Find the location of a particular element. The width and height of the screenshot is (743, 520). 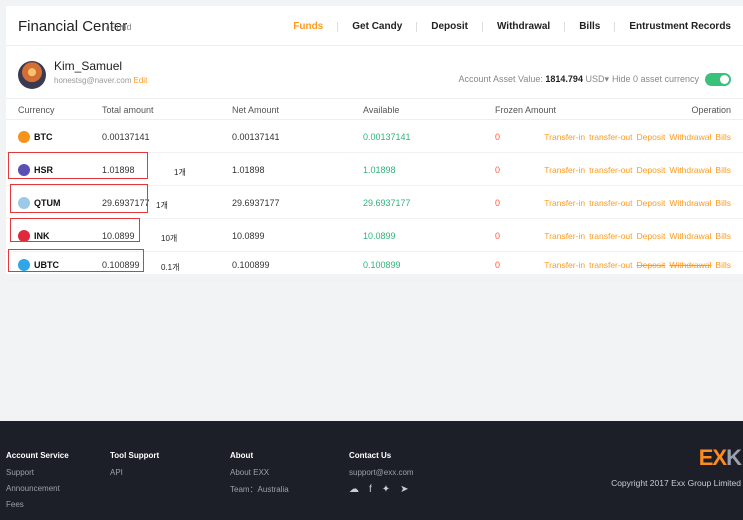

nav-funds: Funds is located at coordinates (308, 26).